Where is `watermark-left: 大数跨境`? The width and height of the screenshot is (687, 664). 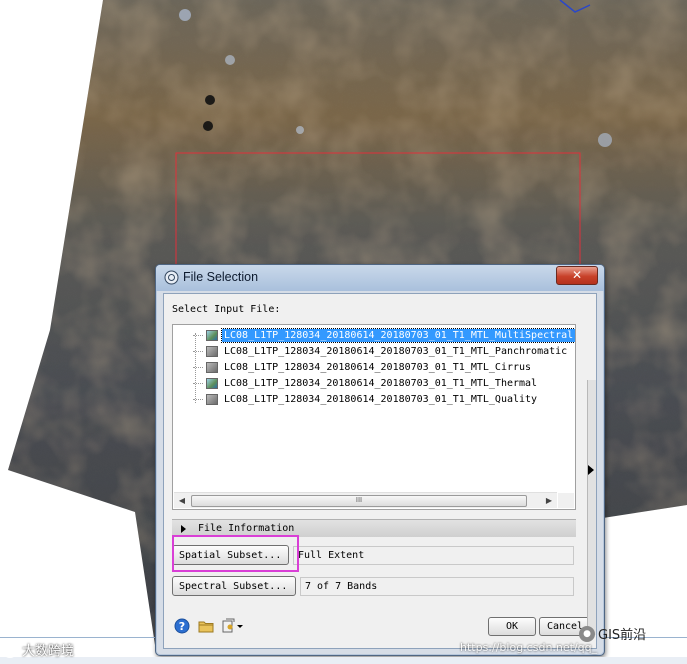
watermark-left: 大数跨境 is located at coordinates (38, 649).